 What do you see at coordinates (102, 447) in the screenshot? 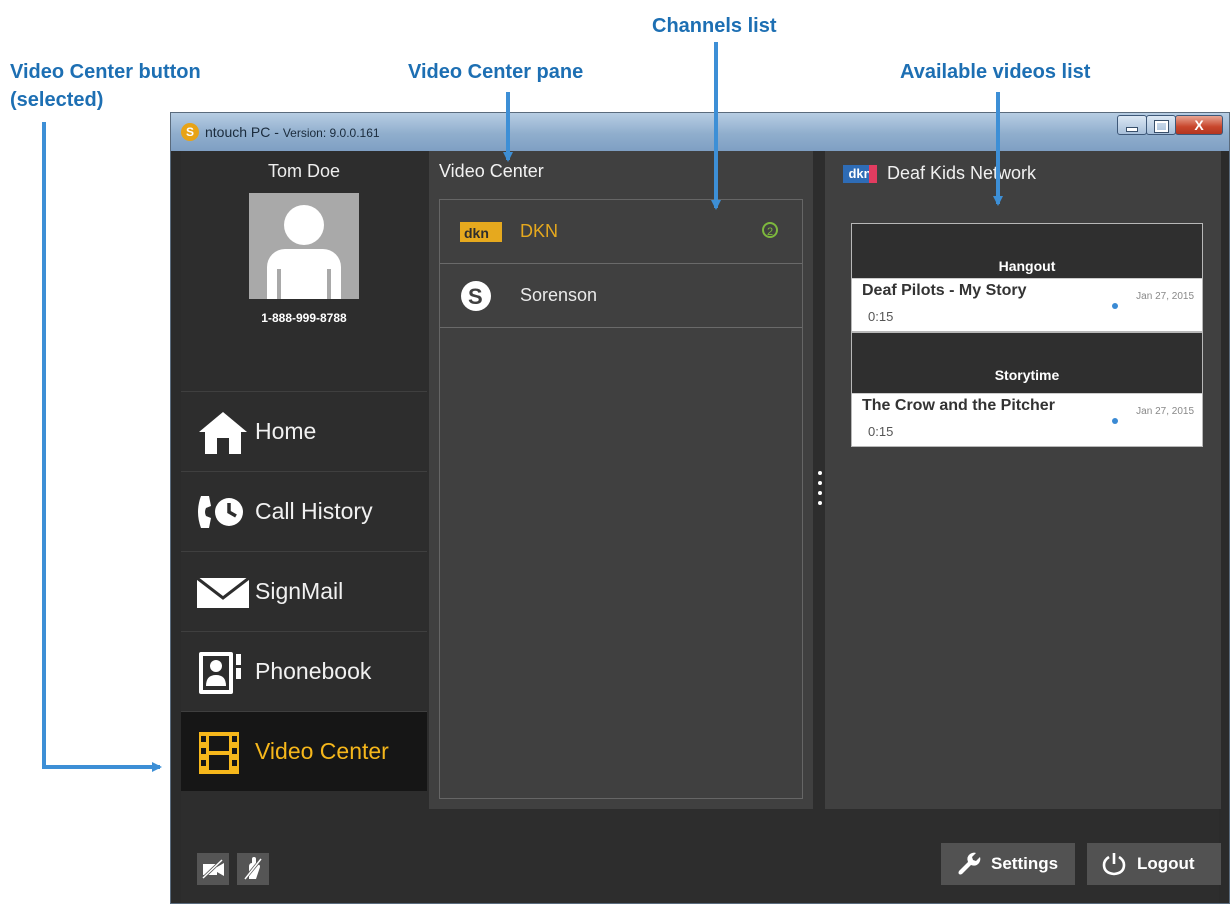
I see `arrow-video-center-button` at bounding box center [102, 447].